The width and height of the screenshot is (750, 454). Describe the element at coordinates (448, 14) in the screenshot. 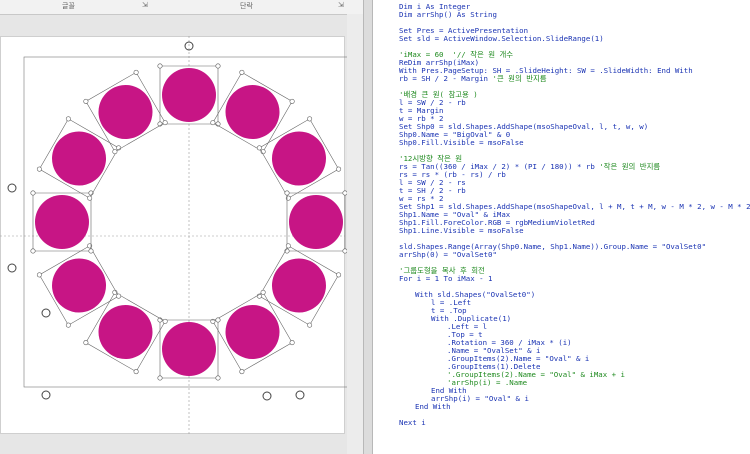

I see `code-line: Dim arrShp() As String` at that location.